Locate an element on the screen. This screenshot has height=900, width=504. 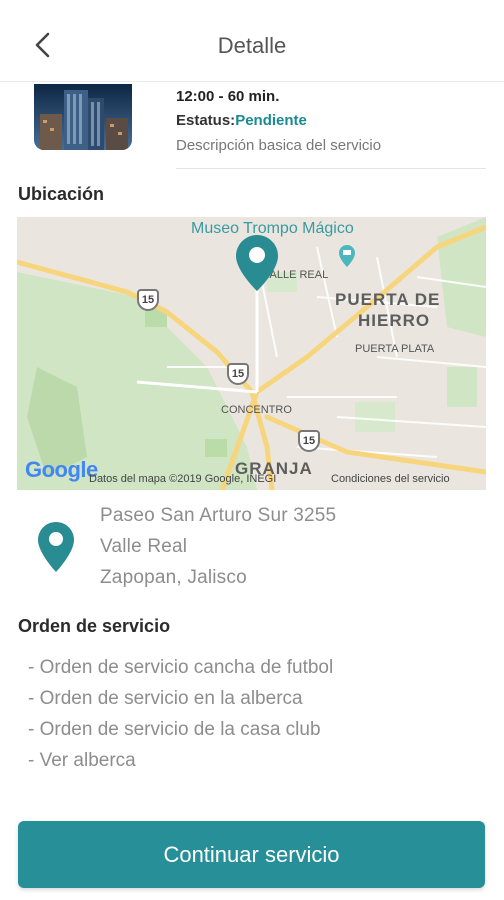
service-time: 12:00 - 60 min. is located at coordinates (228, 96).